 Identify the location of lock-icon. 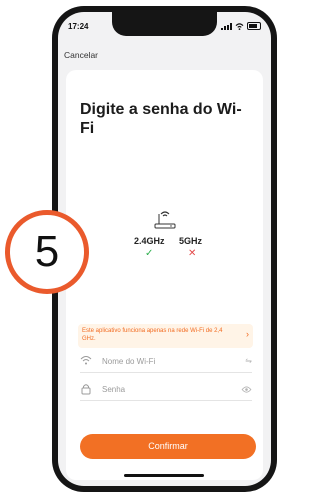
(86, 389).